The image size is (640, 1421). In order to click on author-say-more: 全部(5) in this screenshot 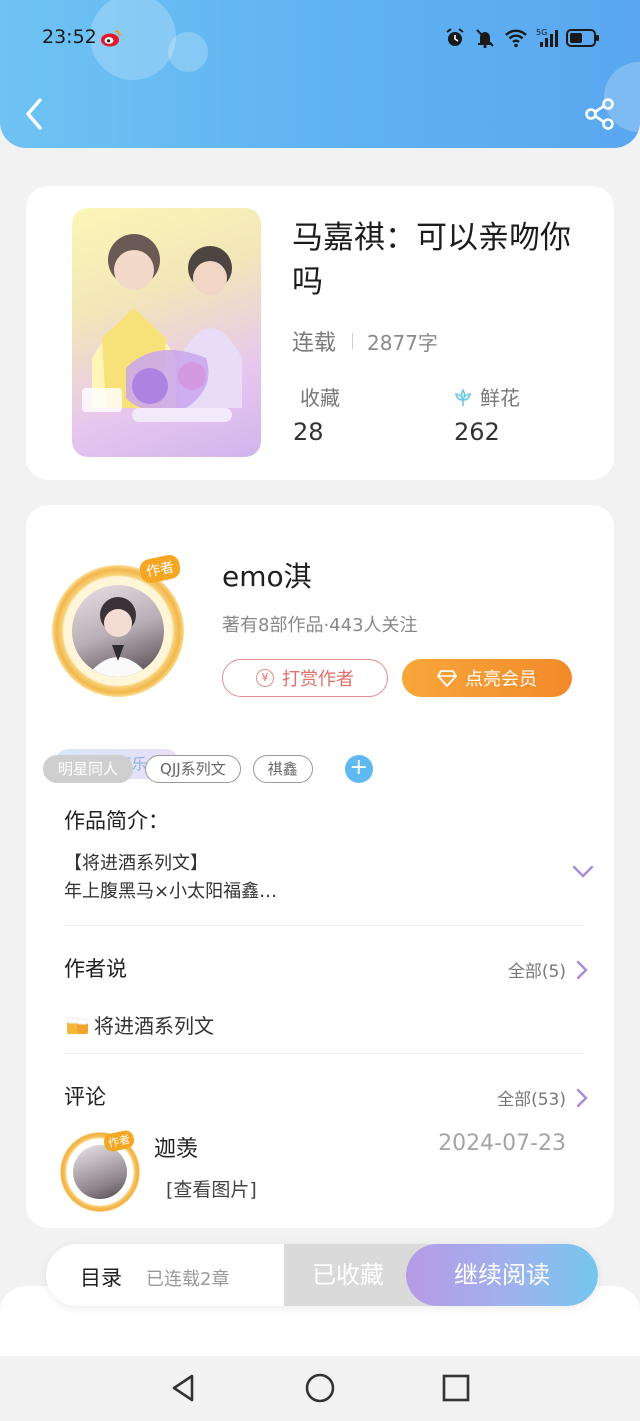, I will do `click(548, 969)`.